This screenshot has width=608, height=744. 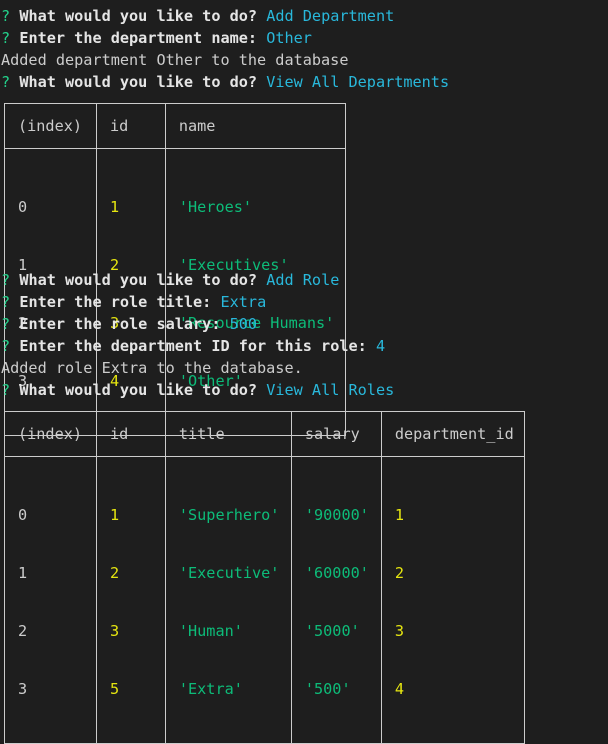 I want to click on output-line: Added role Extra to the database., so click(x=152, y=368).